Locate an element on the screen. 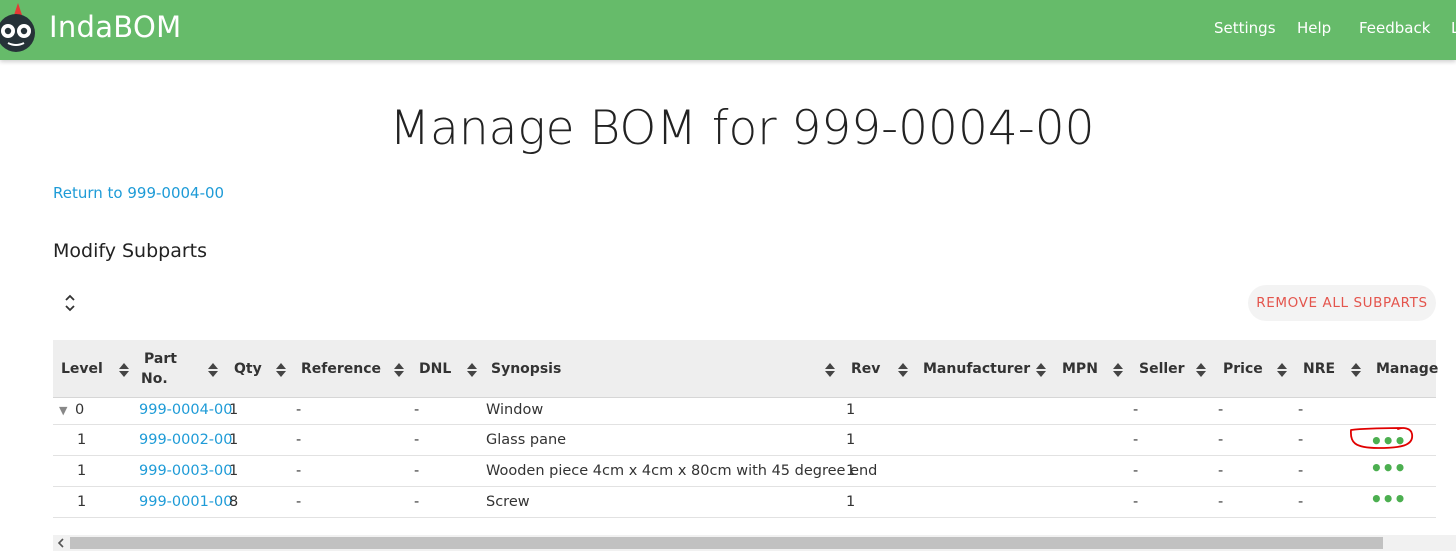 This screenshot has width=1456, height=559. nav-link-logout: L is located at coordinates (1453, 28).